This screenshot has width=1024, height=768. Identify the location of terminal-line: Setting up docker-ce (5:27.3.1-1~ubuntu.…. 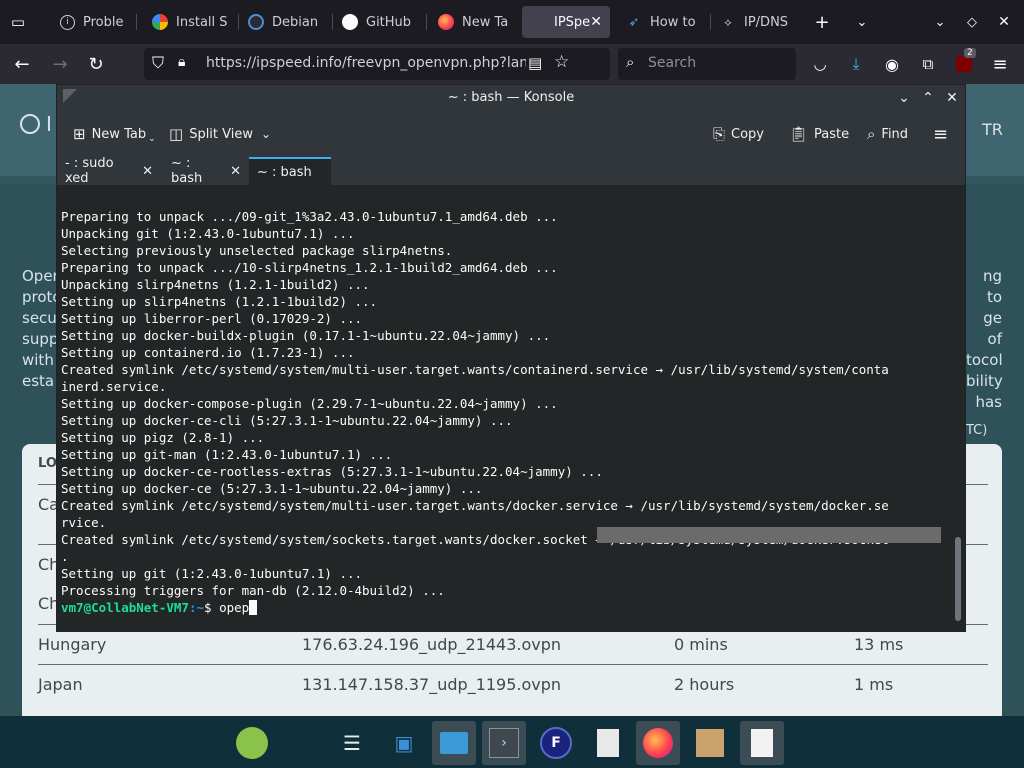
(272, 488).